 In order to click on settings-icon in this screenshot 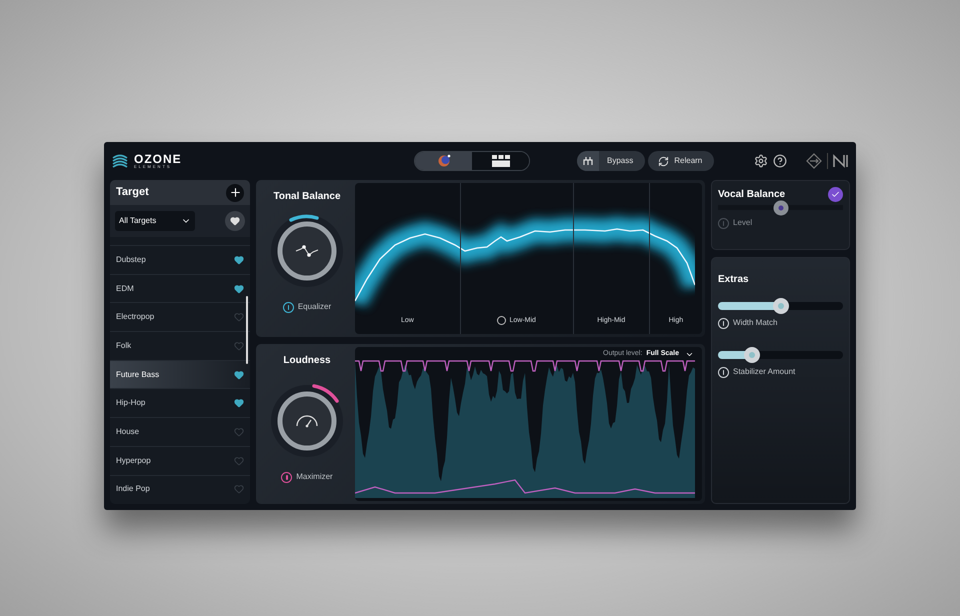, I will do `click(761, 161)`.